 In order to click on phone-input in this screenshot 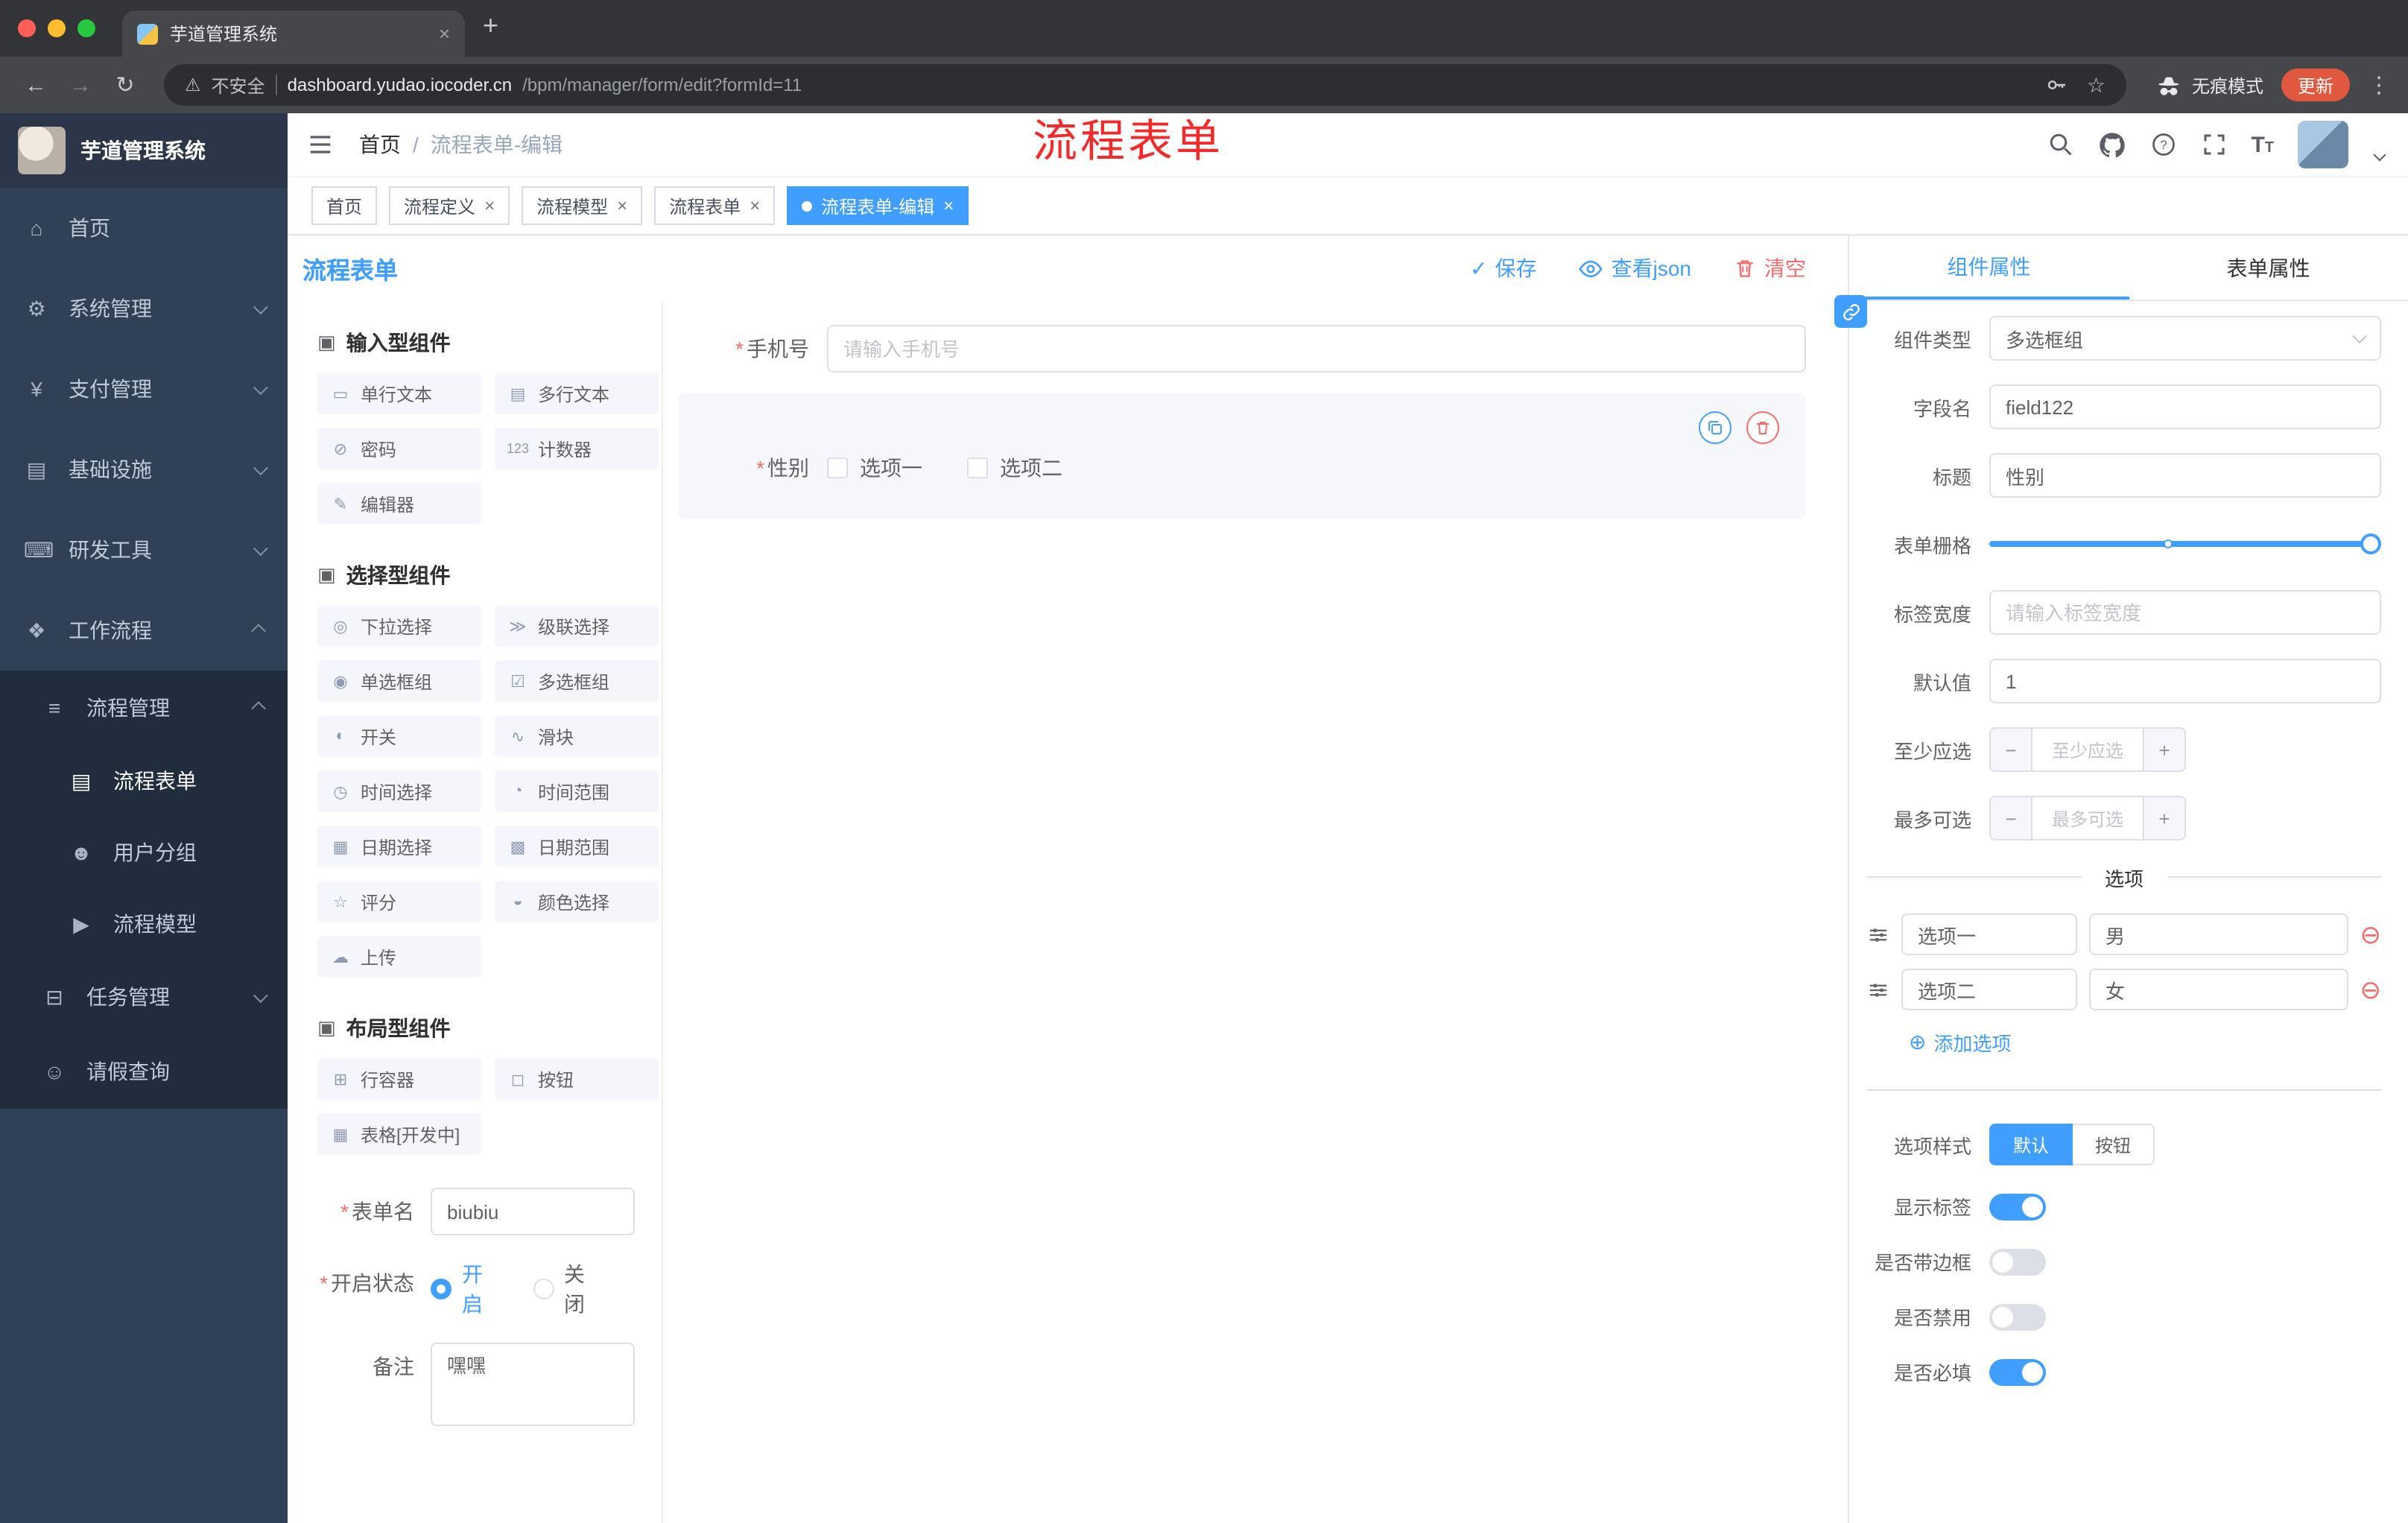, I will do `click(1316, 349)`.